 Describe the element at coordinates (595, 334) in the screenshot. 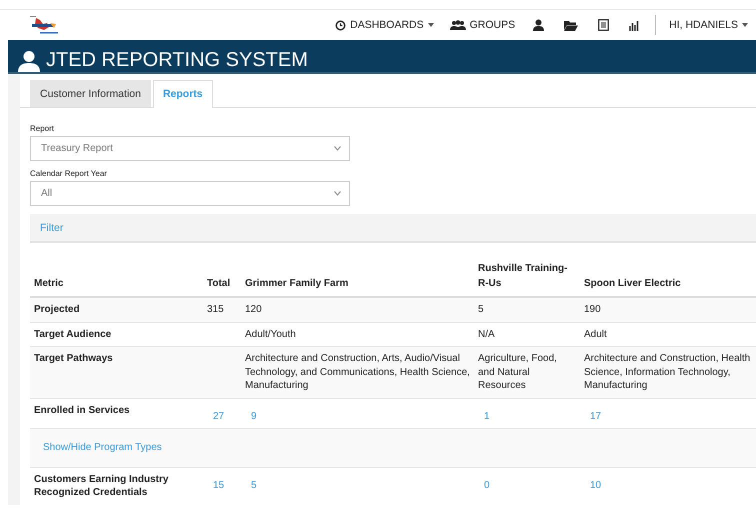

I see `table-cell: Adult` at that location.